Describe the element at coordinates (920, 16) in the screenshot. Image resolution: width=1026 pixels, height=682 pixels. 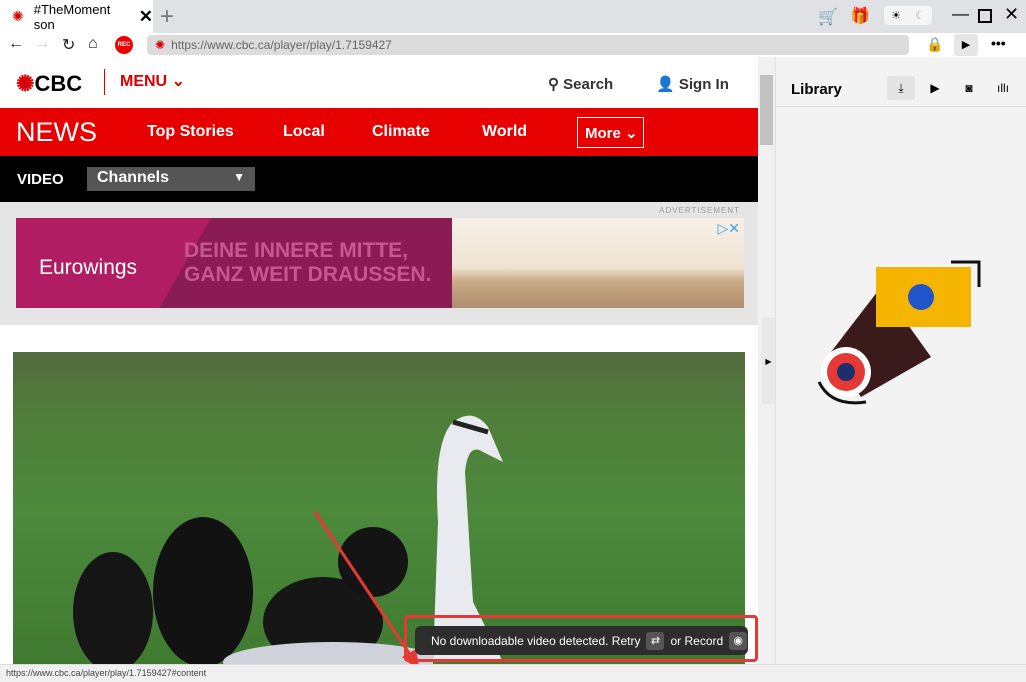
I see `moon-icon: ☾` at that location.